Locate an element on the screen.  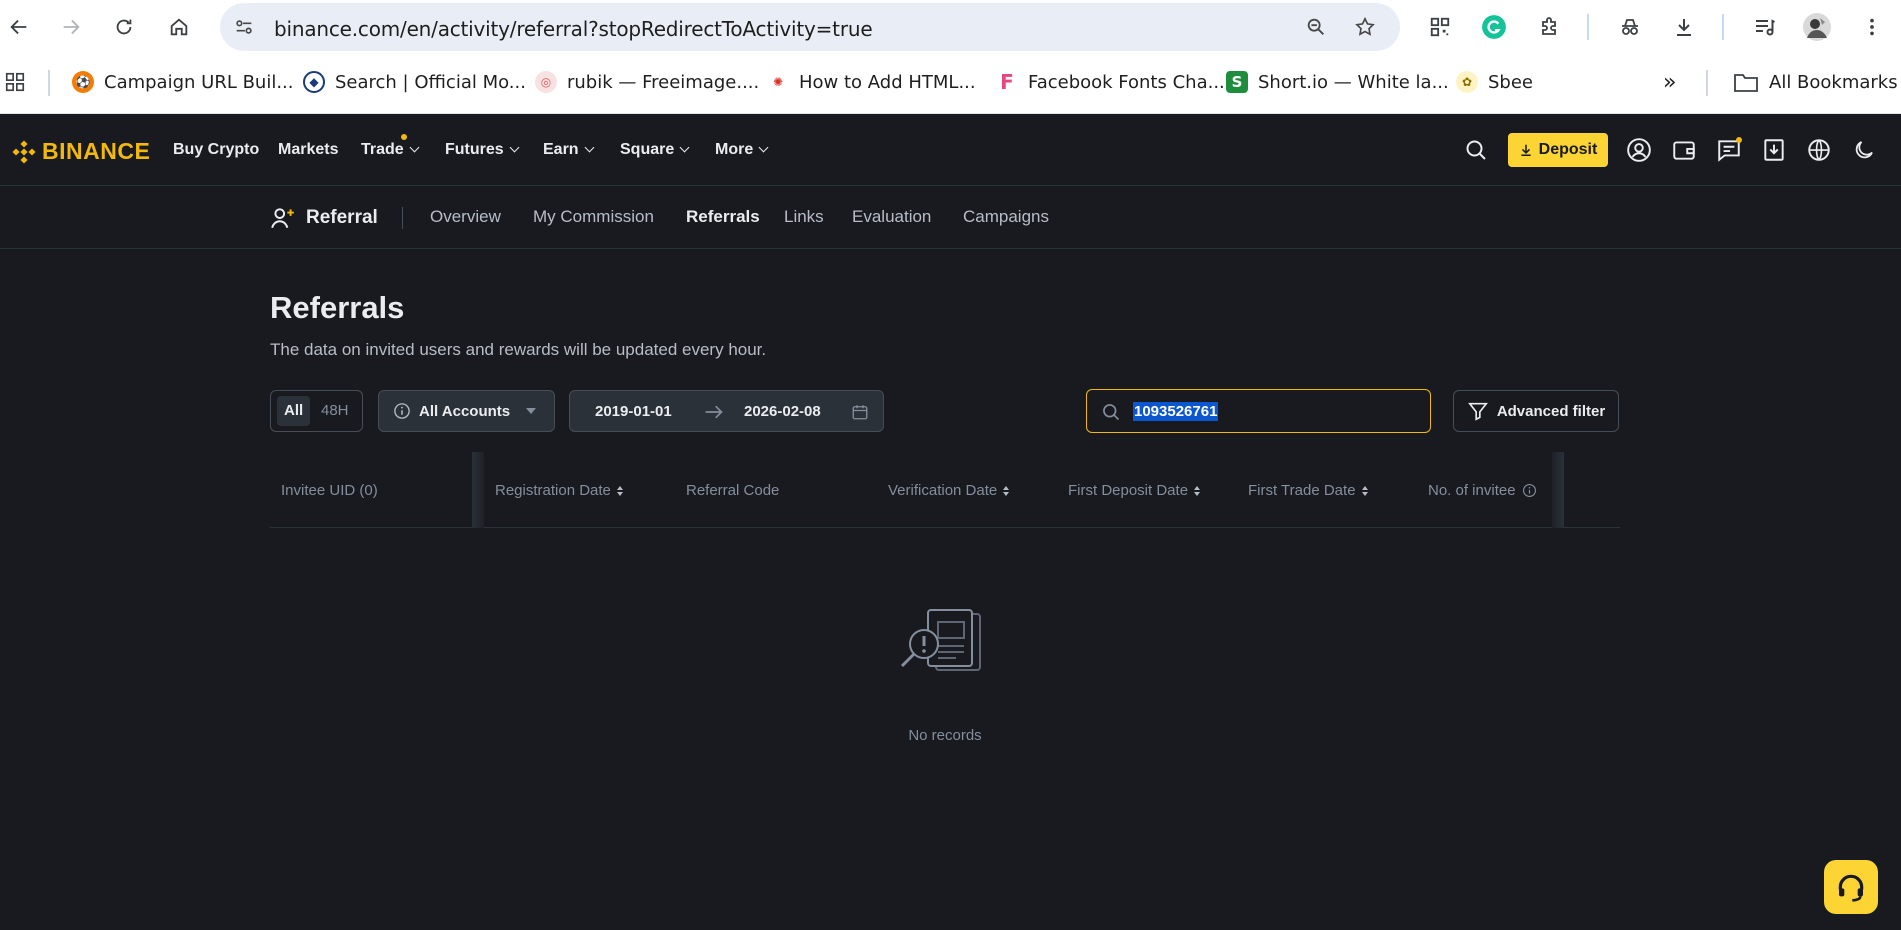
forward-button is located at coordinates (71, 27).